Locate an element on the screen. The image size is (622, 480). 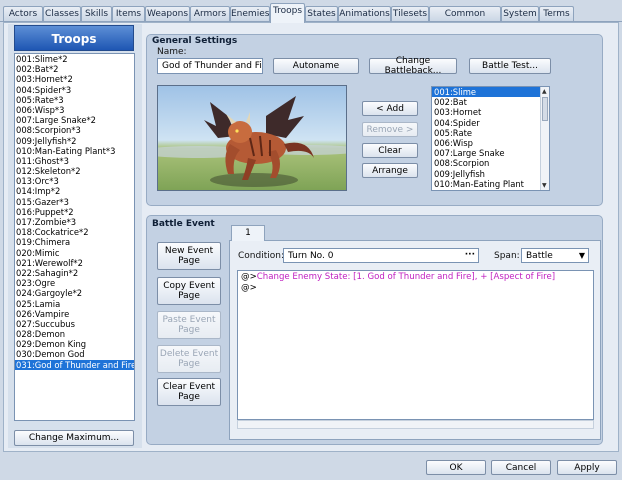
troop-monster-image is located at coordinates (252, 141).